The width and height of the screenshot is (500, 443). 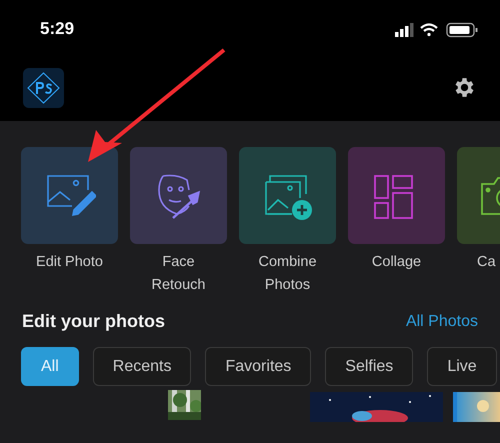 I want to click on app-logo-icon, so click(x=43, y=88).